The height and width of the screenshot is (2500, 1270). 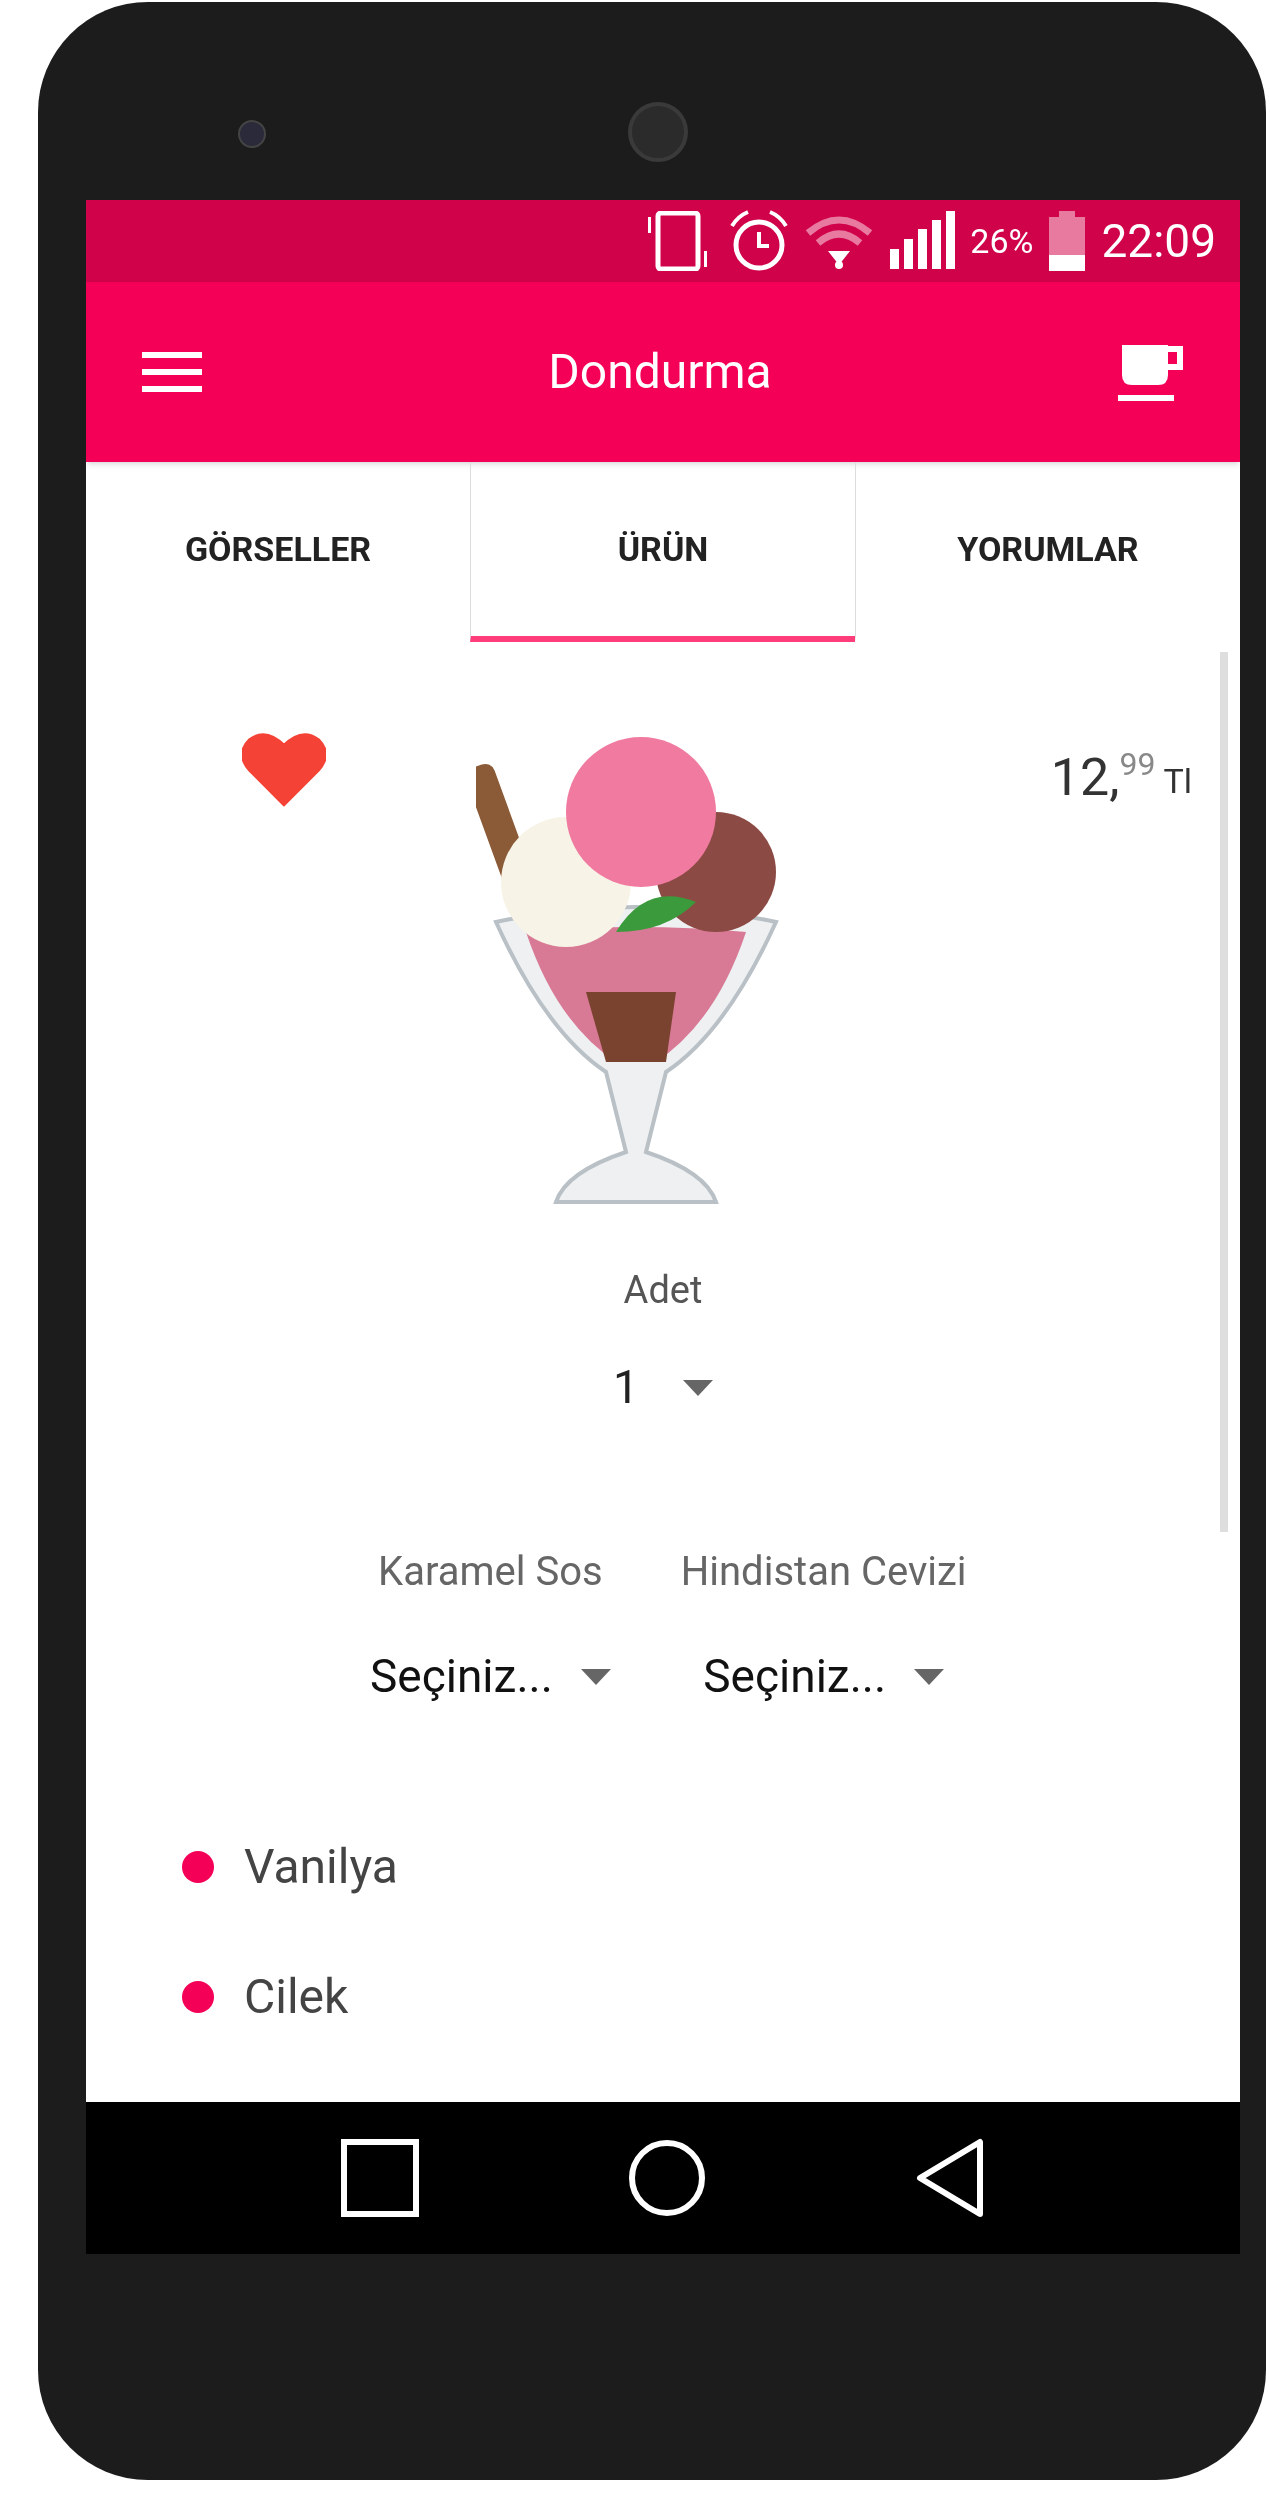 I want to click on ingredient-name: Cilek, so click(x=296, y=1997).